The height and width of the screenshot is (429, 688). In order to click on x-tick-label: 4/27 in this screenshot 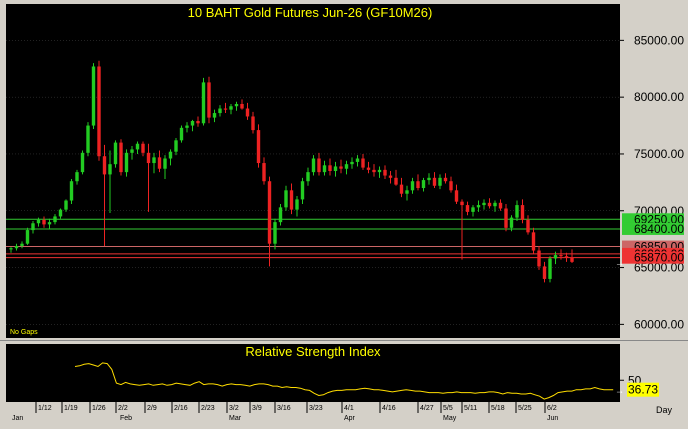, I will do `click(427, 408)`.